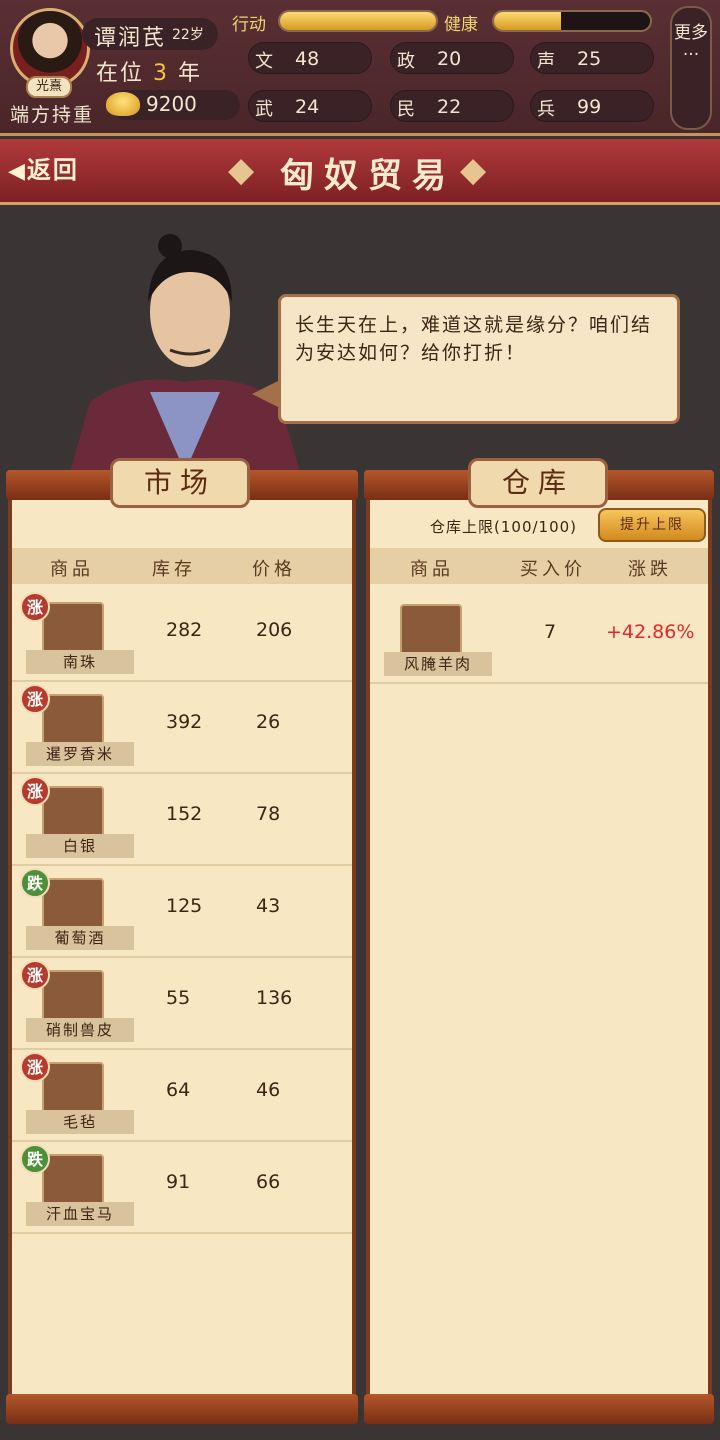 The height and width of the screenshot is (1440, 720). What do you see at coordinates (652, 525) in the screenshot?
I see `upgrade-capacity-button: 提升上限` at bounding box center [652, 525].